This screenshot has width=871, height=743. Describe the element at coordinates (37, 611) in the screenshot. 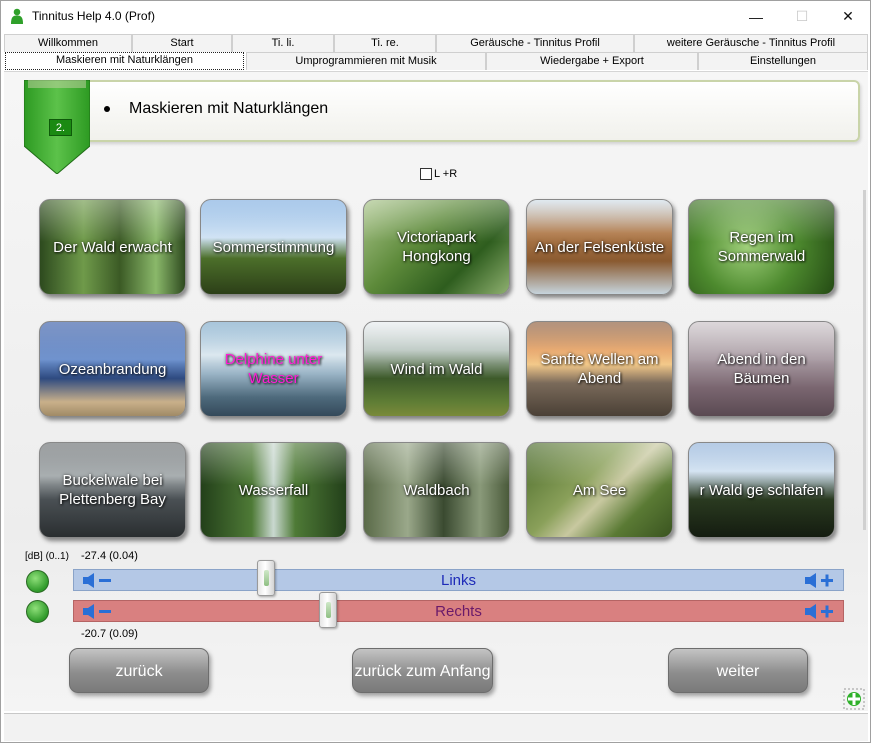

I see `right-status-led` at that location.